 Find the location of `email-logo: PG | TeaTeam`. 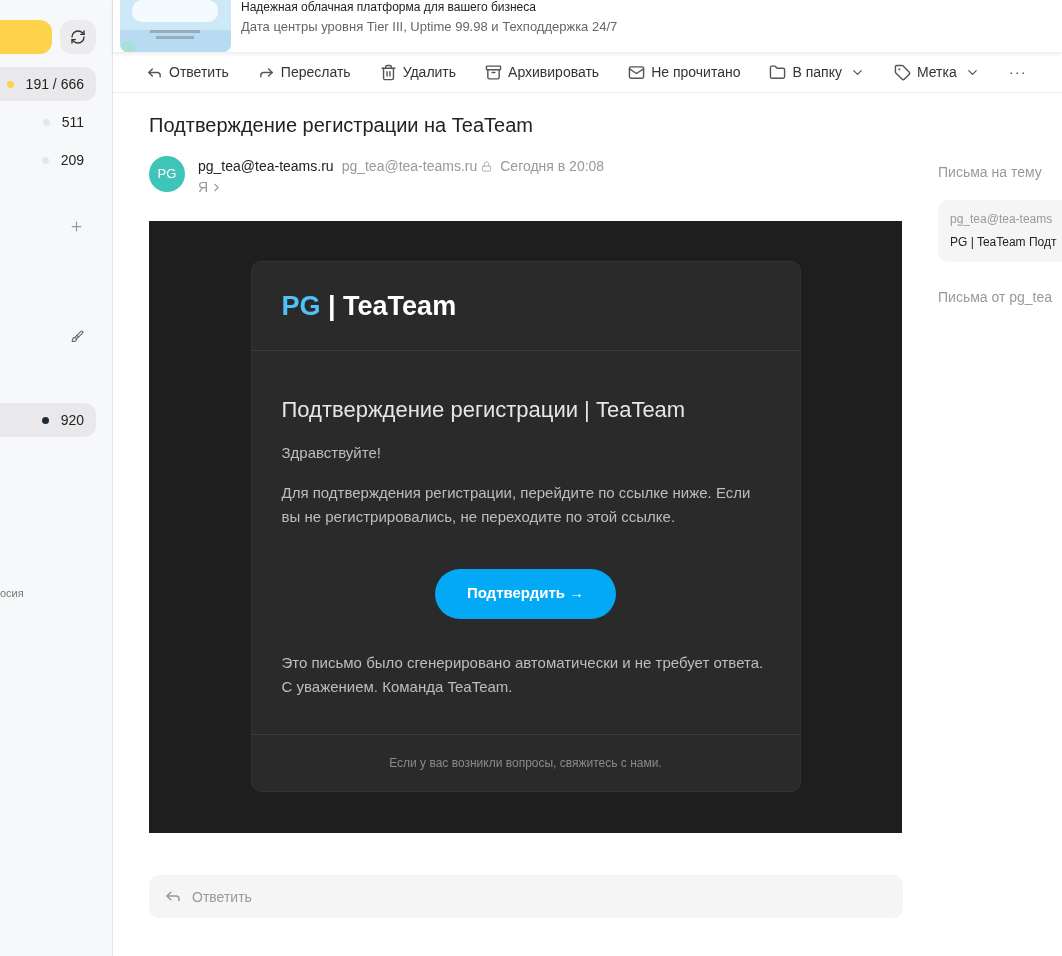

email-logo: PG | TeaTeam is located at coordinates (369, 306).